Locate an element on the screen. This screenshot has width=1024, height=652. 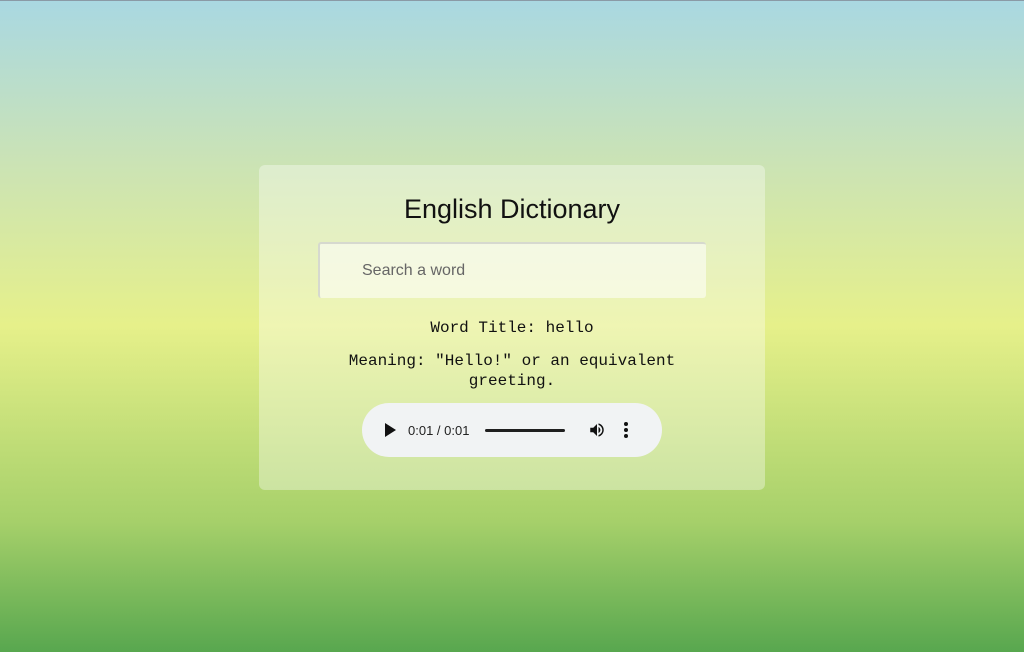
word-title: Word Title: hello is located at coordinates (512, 328).